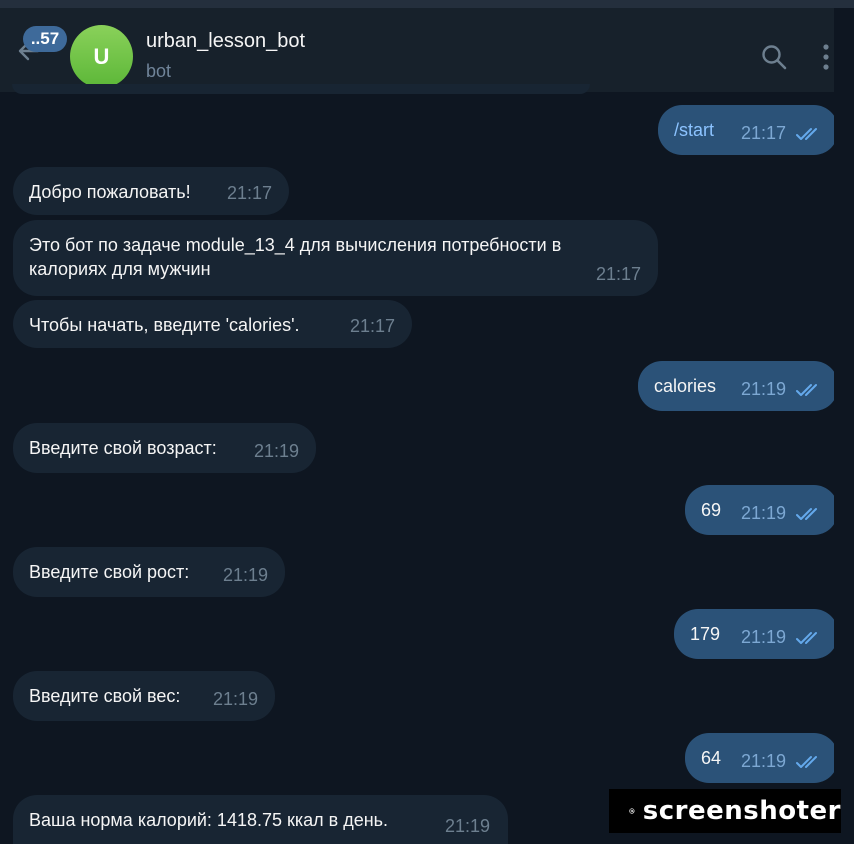 This screenshot has width=854, height=844. Describe the element at coordinates (123, 448) in the screenshot. I see `message-text: Введите свой возраст:` at that location.